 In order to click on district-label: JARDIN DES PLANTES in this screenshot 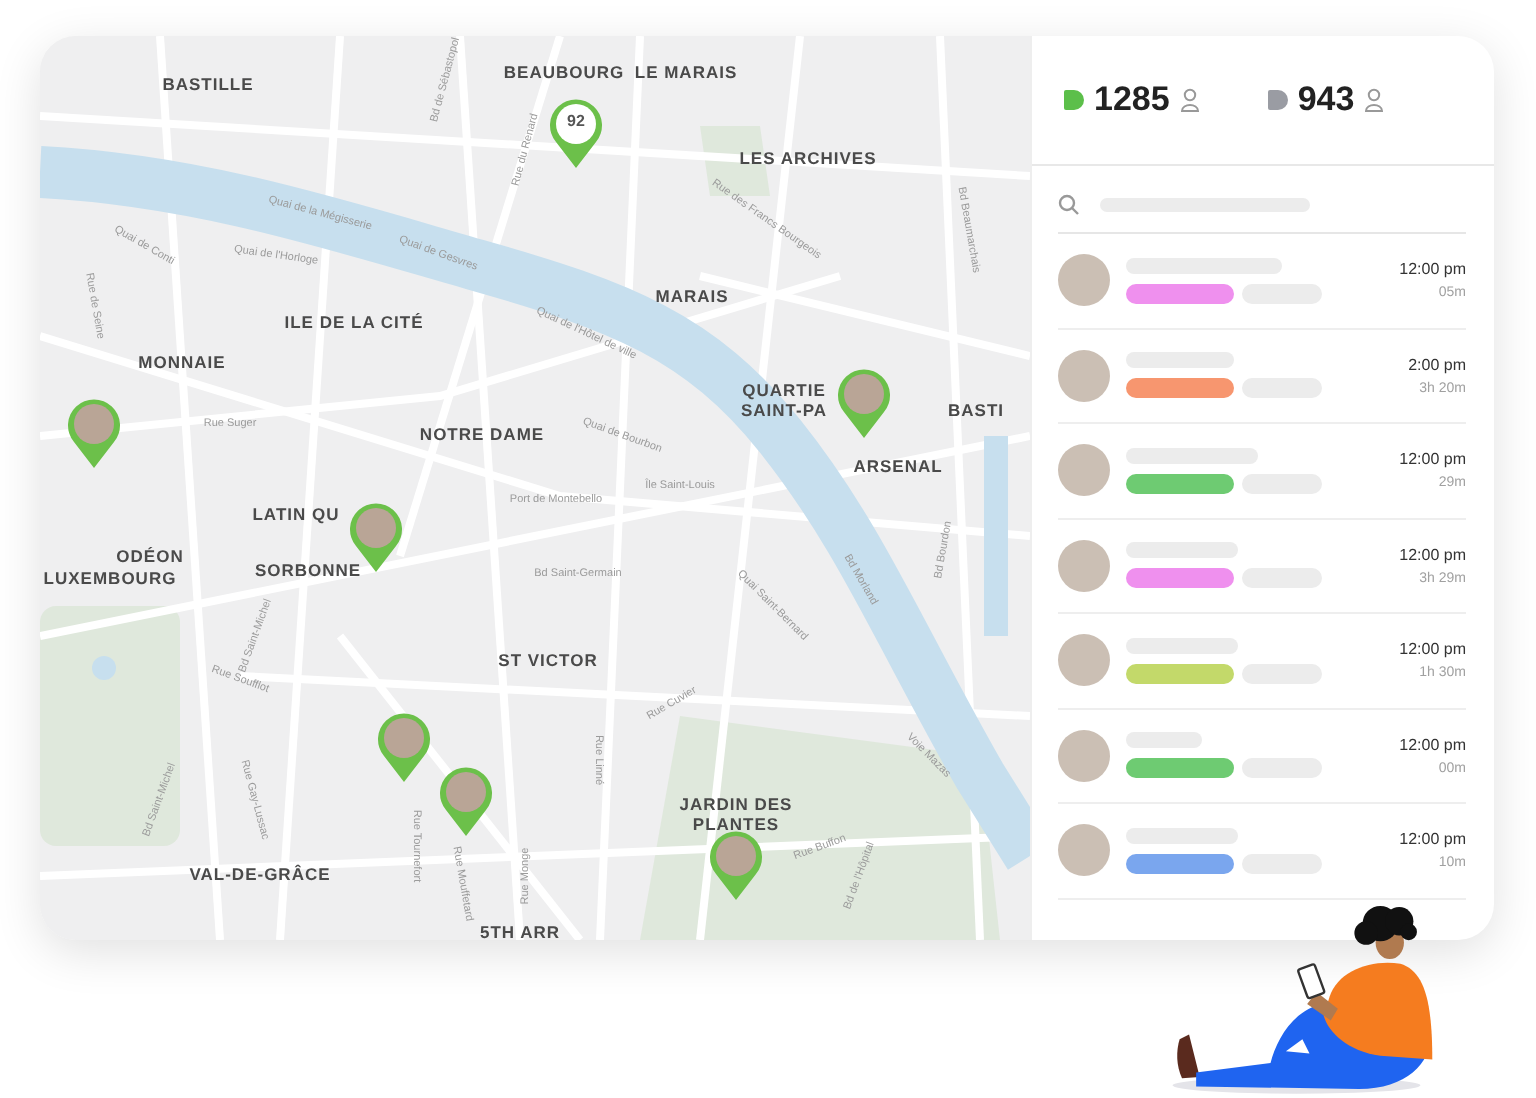, I will do `click(736, 816)`.